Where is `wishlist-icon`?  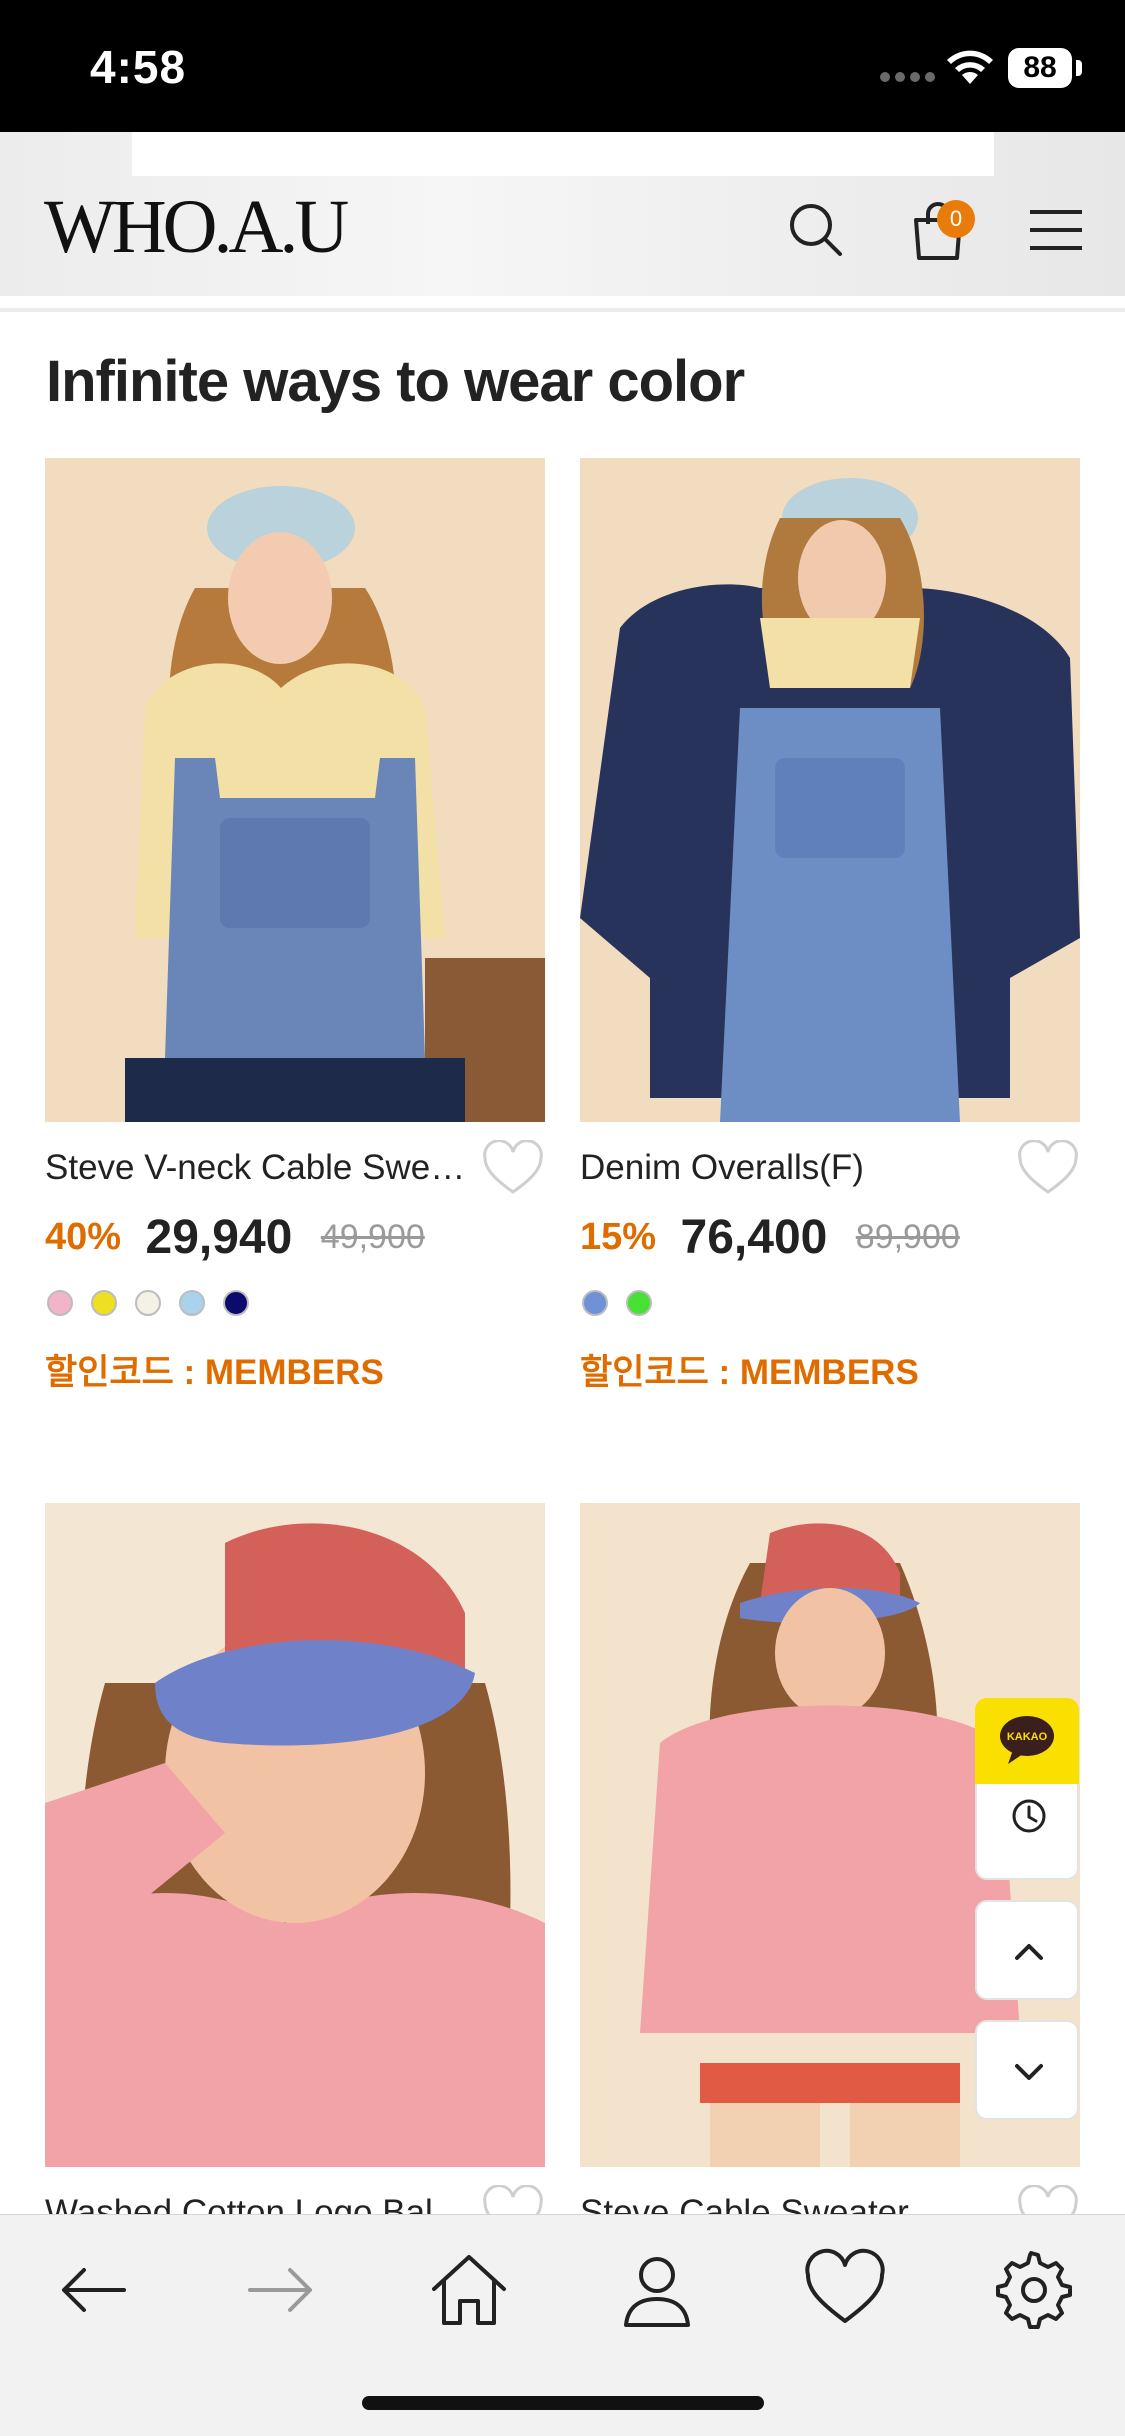 wishlist-icon is located at coordinates (845, 2290).